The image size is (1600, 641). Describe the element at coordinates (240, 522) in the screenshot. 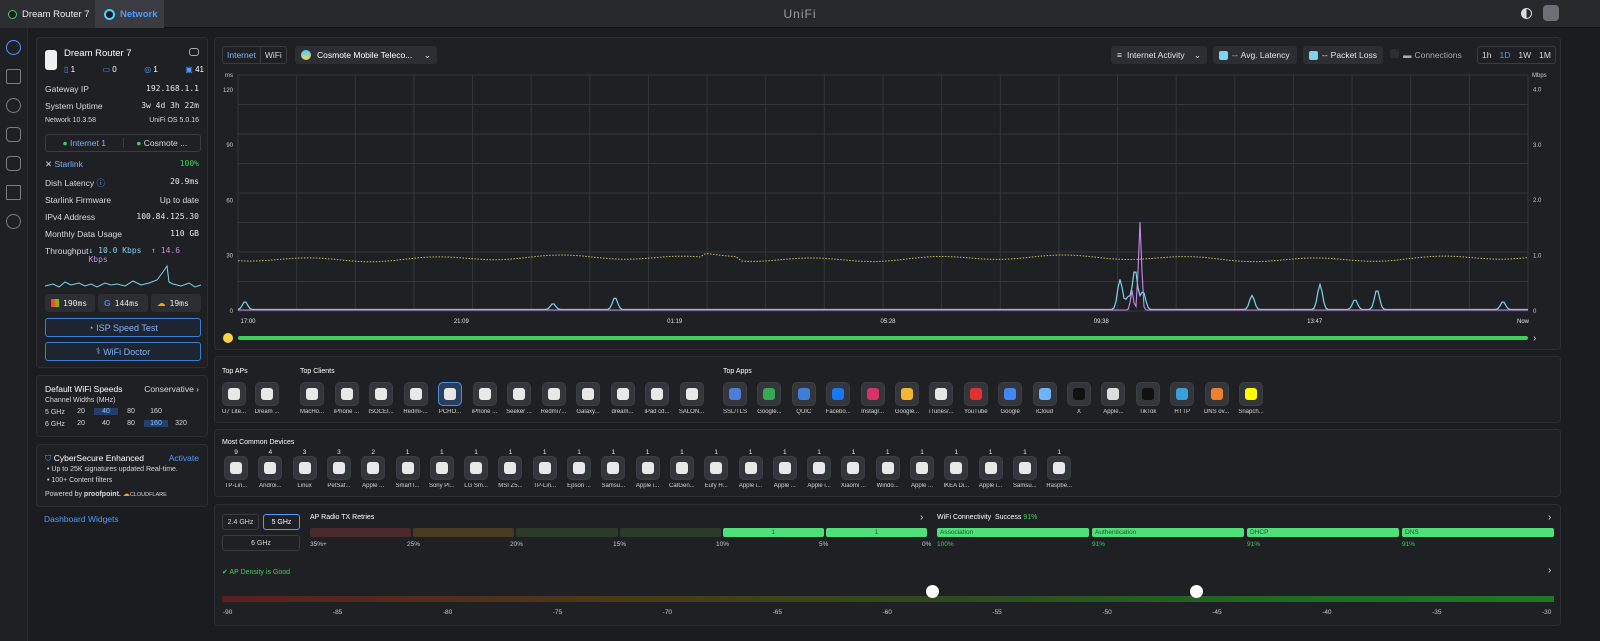

I see `band-24ghz-button: 2.4 GHz` at that location.